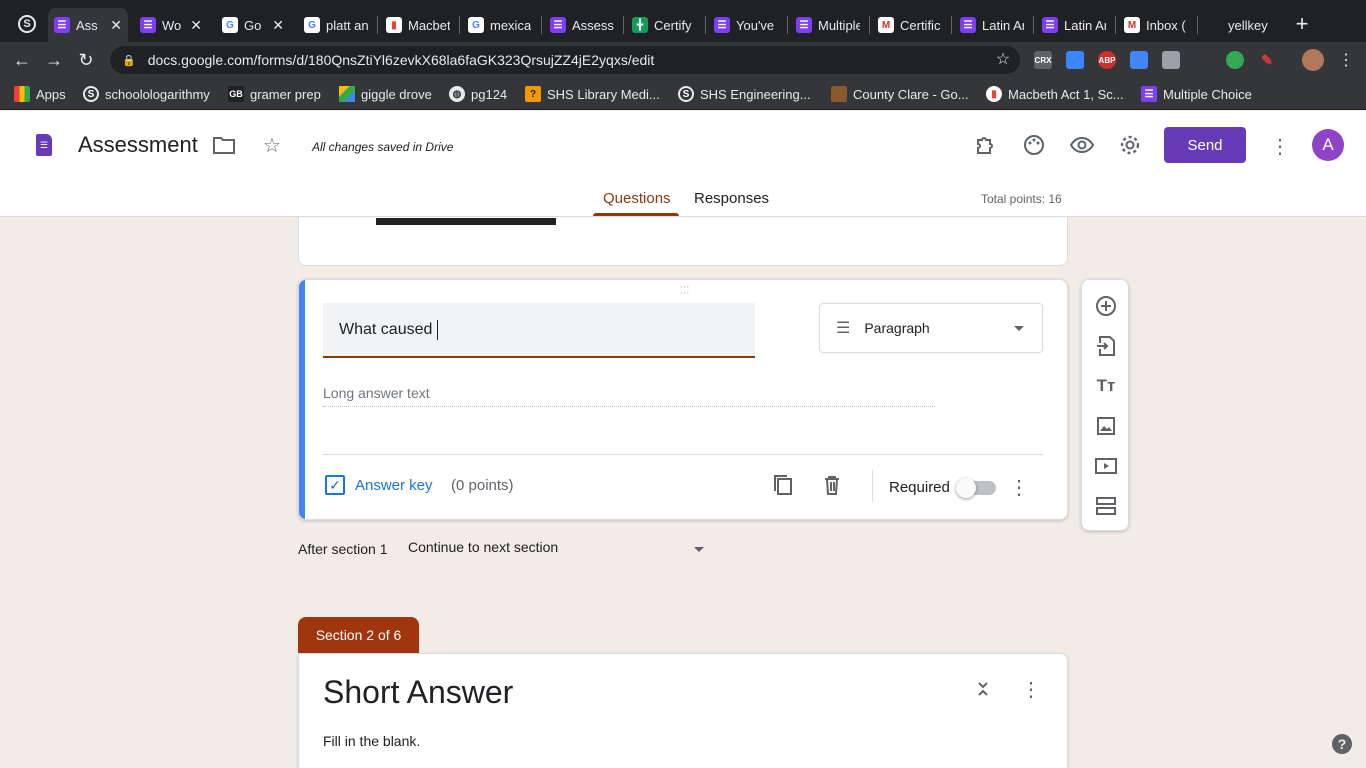  What do you see at coordinates (1019, 487) in the screenshot?
I see `question-more-options-icon: ⋮` at bounding box center [1019, 487].